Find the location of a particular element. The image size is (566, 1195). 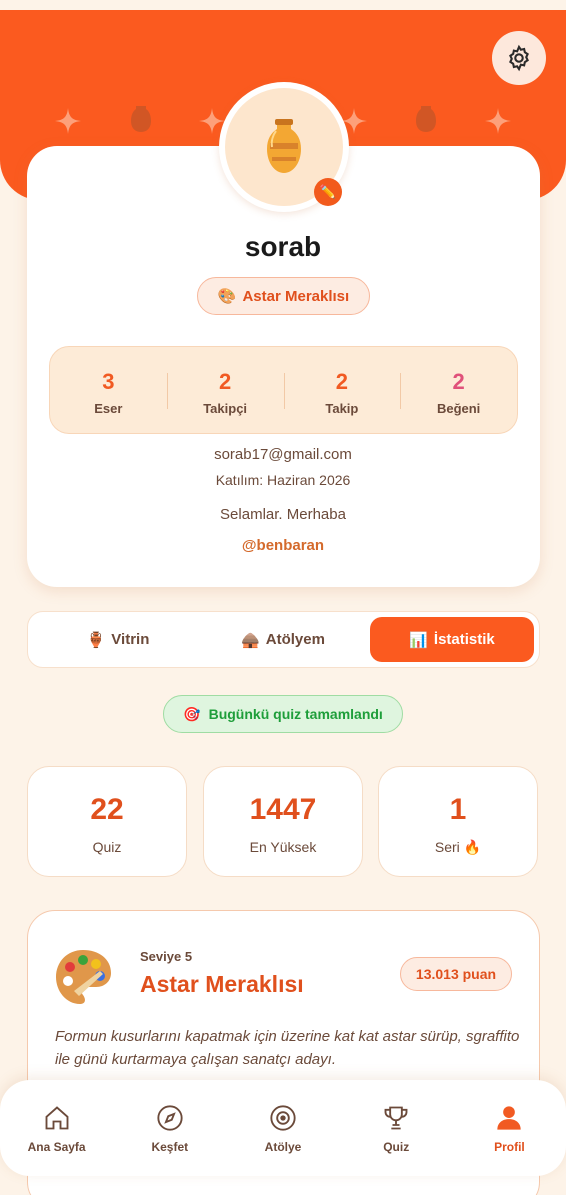

profile-tabs: 🏺 Vitrin 🛖 Atölyem 📊 İstatistik is located at coordinates (283, 639).